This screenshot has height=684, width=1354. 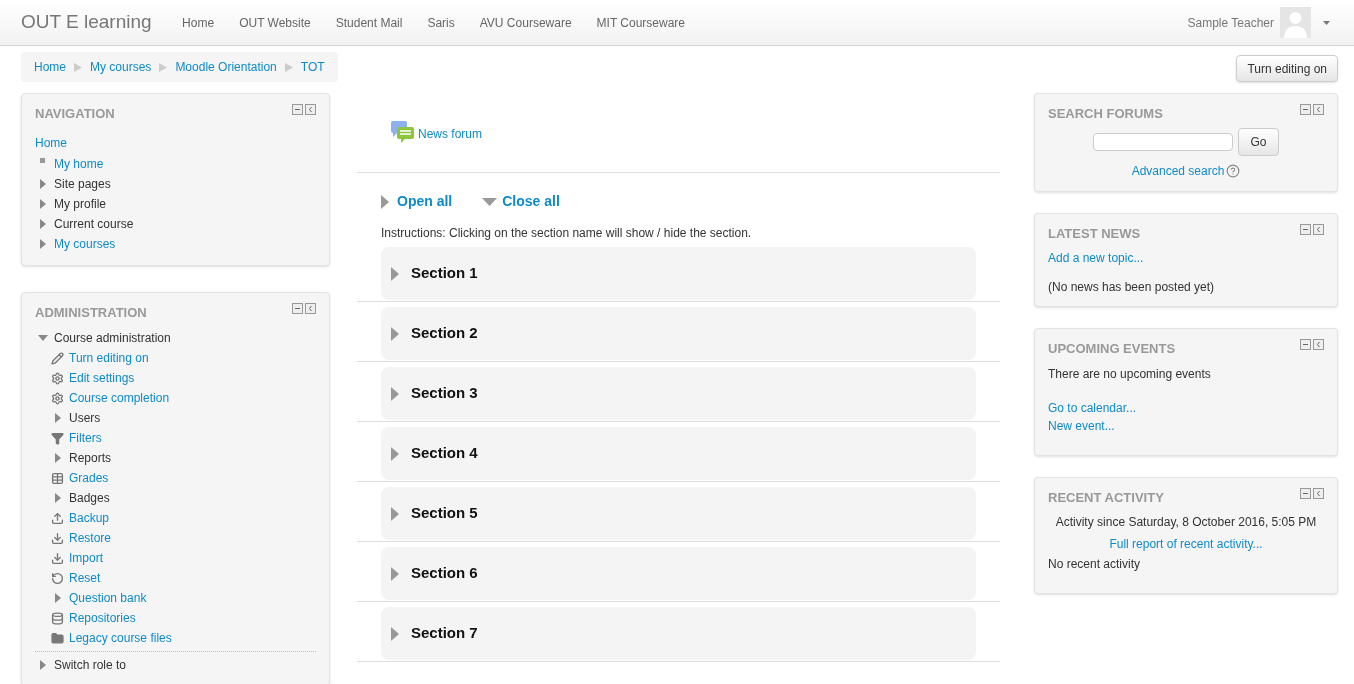 What do you see at coordinates (531, 201) in the screenshot?
I see `close-all-link: Close all` at bounding box center [531, 201].